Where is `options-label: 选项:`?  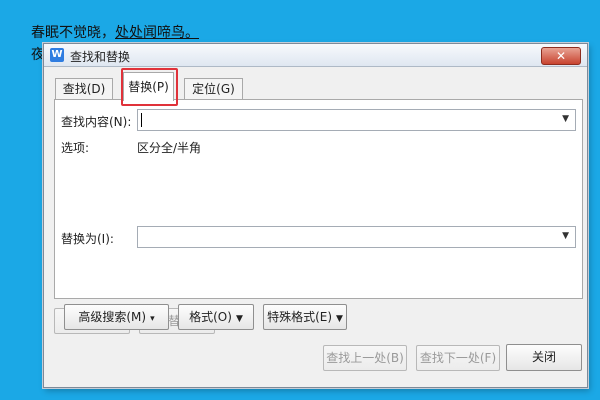
options-label: 选项: is located at coordinates (75, 148).